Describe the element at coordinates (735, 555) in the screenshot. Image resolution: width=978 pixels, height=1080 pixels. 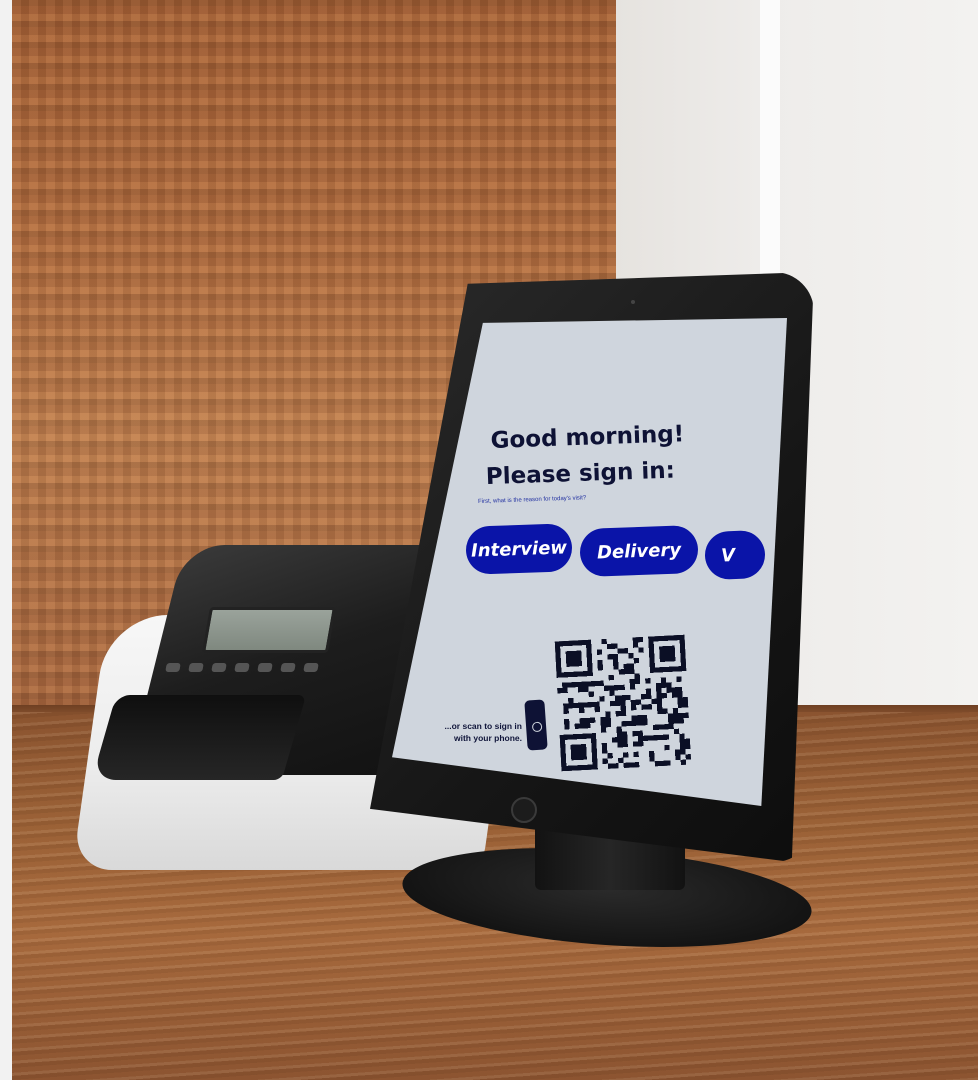
I see `visitor-button: V` at that location.